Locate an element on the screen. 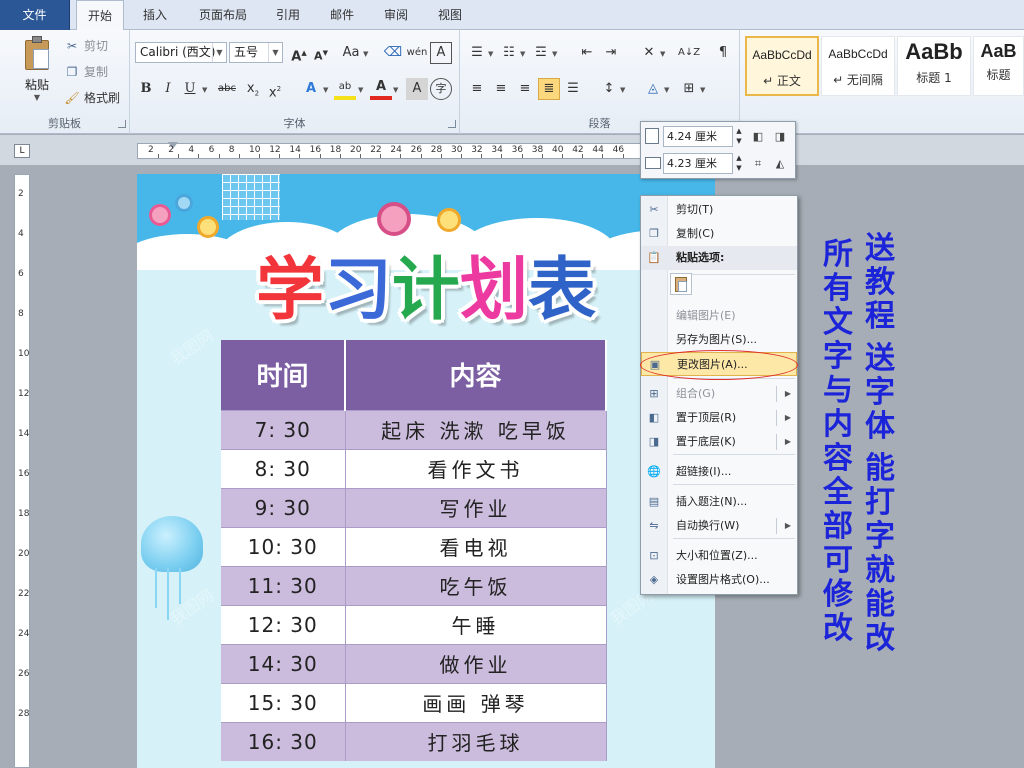 Image resolution: width=1024 pixels, height=768 pixels. tab-page-layout: 页面布局 is located at coordinates (223, 15).